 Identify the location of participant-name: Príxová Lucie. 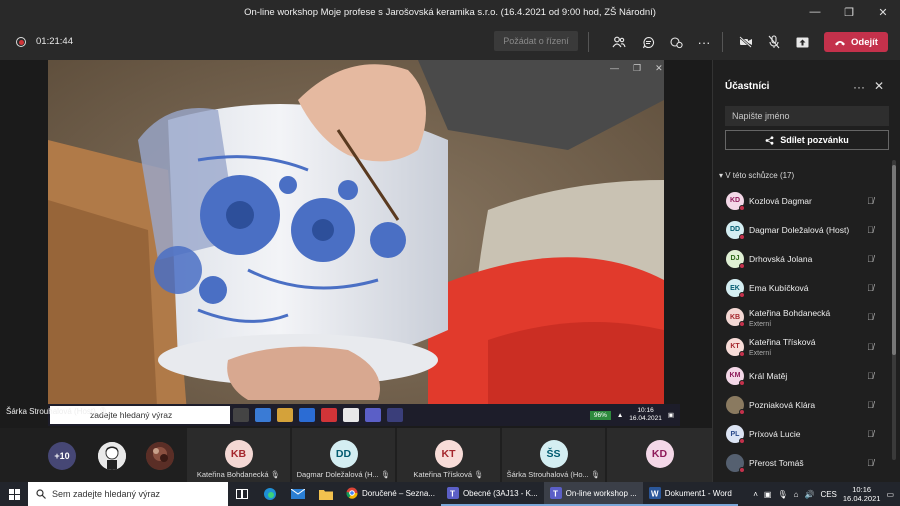
(775, 434).